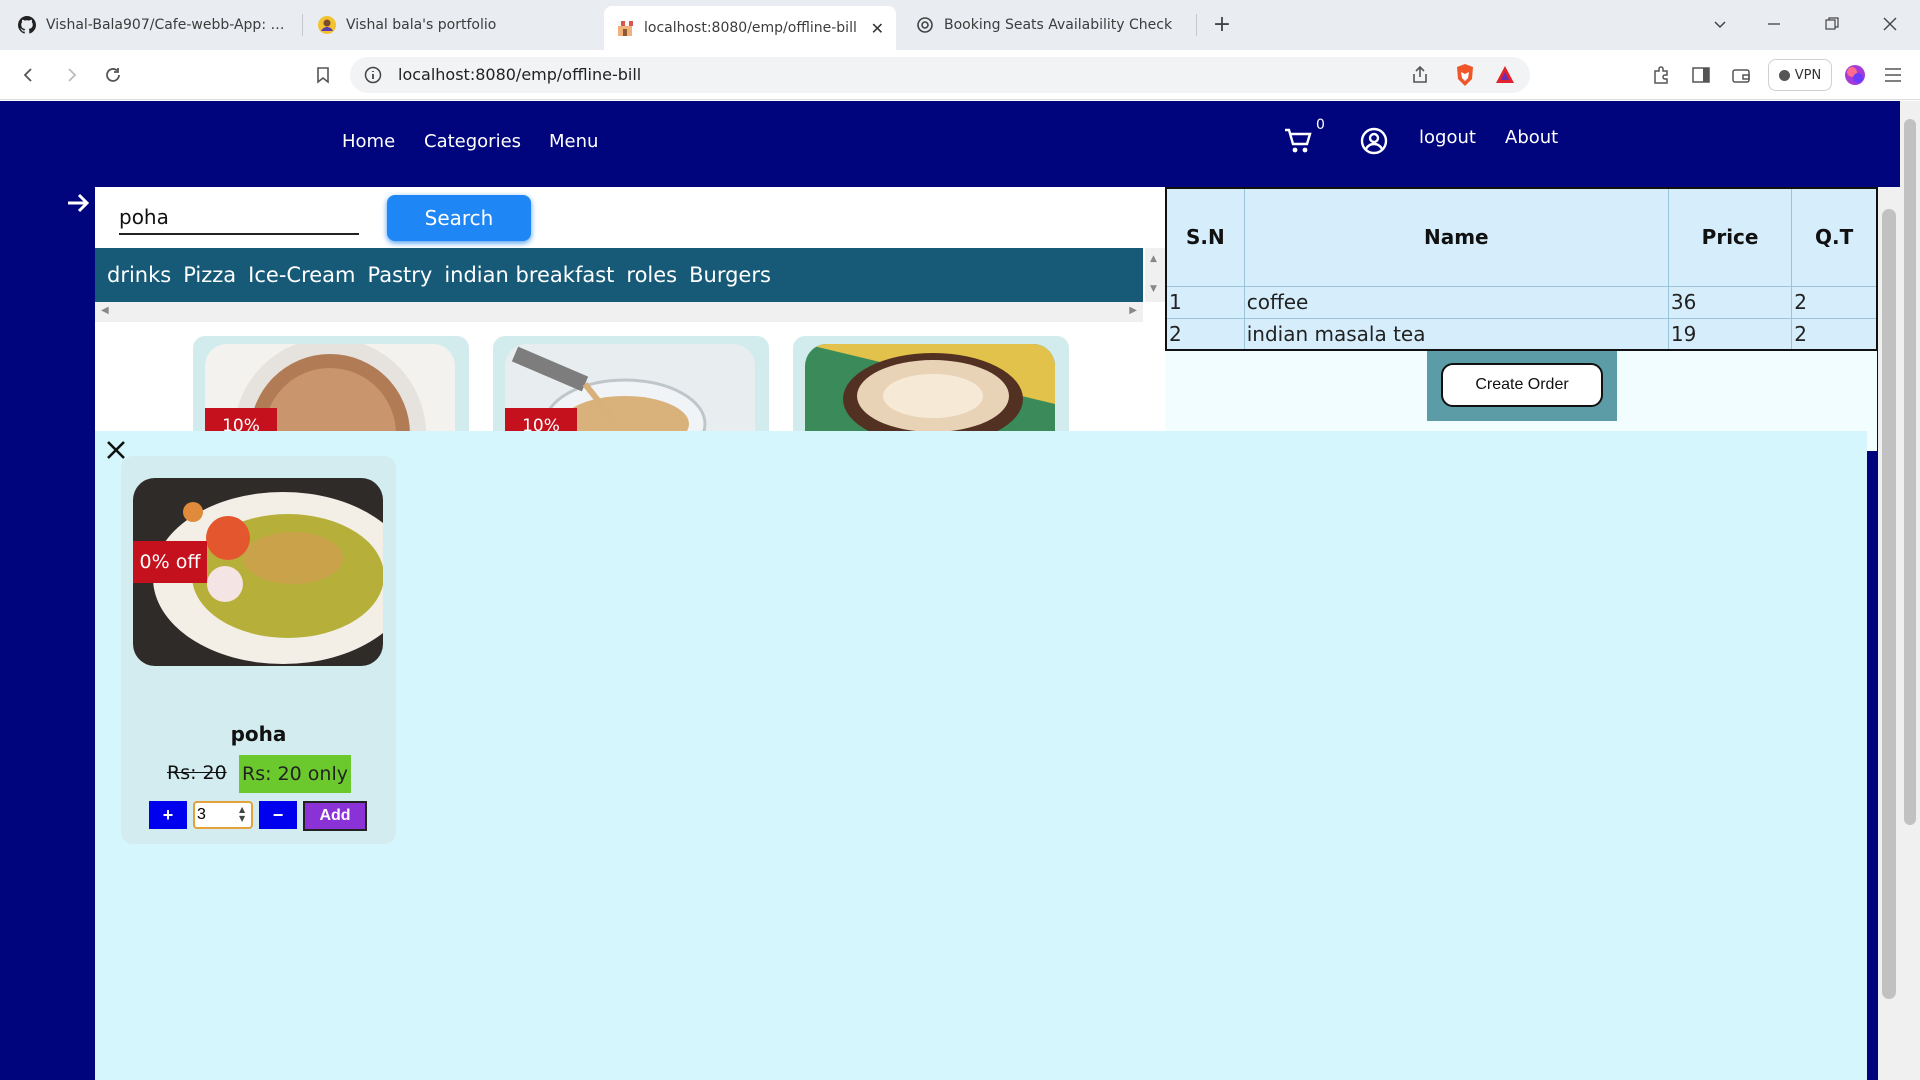  Describe the element at coordinates (730, 275) in the screenshot. I see `category-burgers: Burgers` at that location.